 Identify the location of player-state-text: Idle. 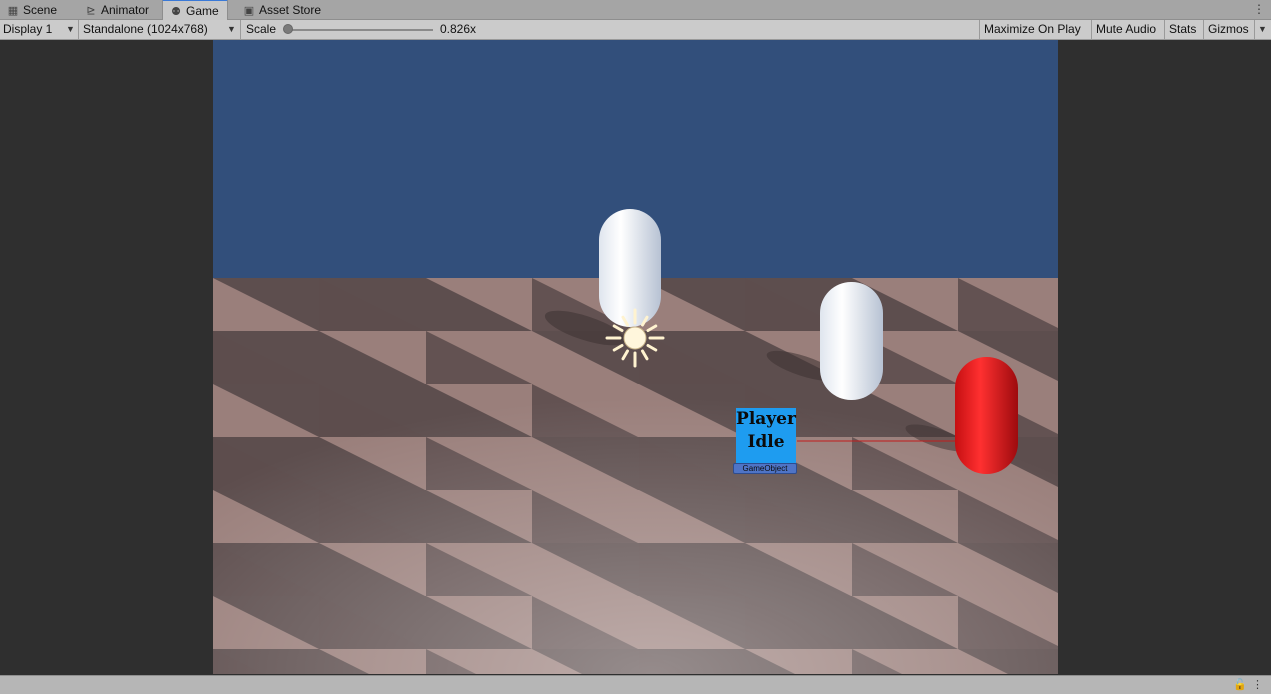
(766, 442).